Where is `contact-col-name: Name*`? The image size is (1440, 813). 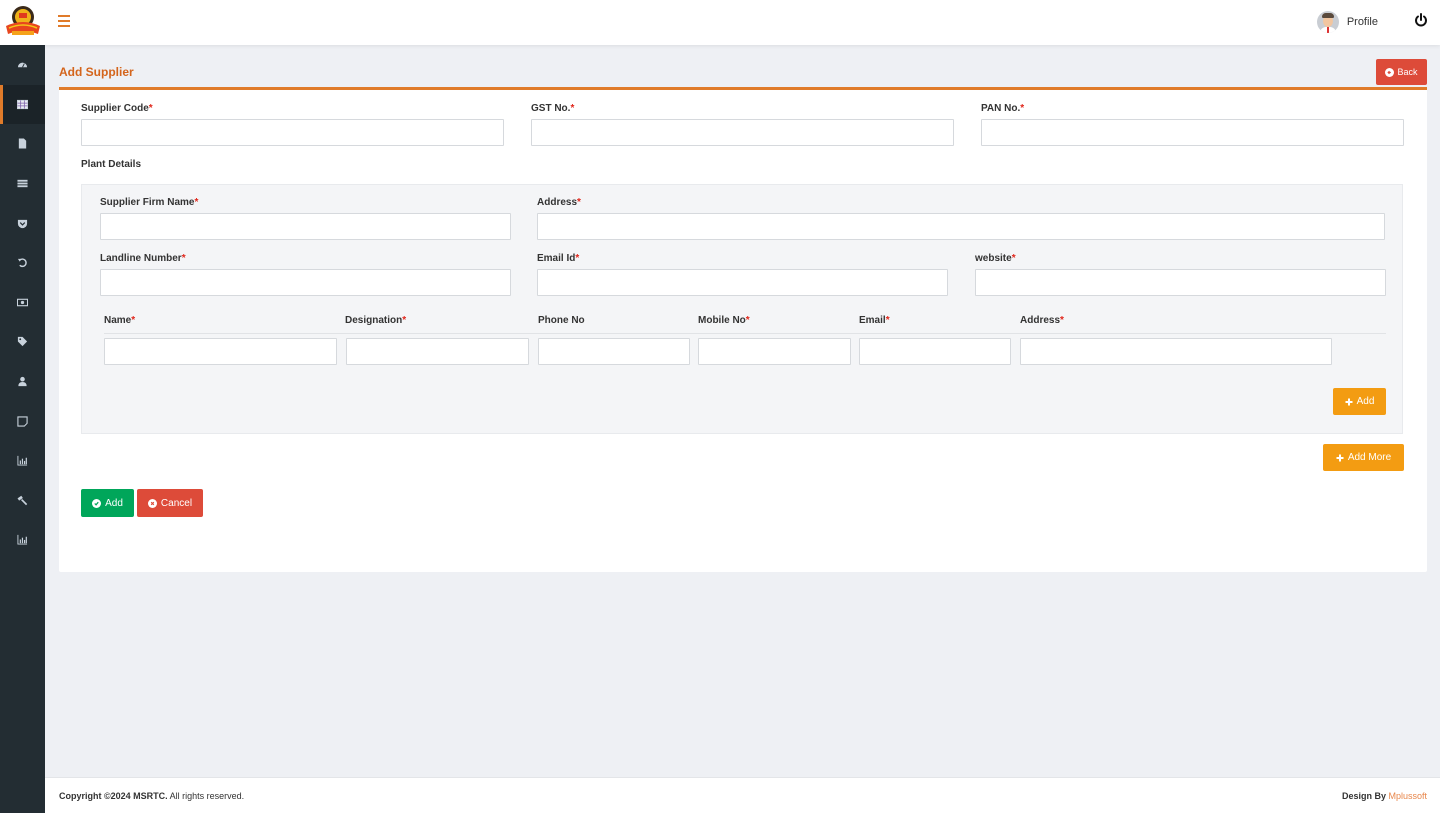 contact-col-name: Name* is located at coordinates (120, 320).